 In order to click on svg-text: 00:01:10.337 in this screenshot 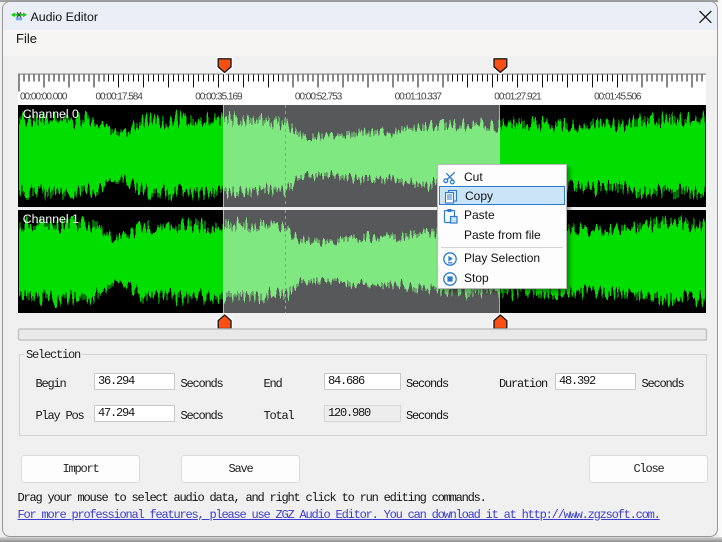, I will do `click(419, 96)`.